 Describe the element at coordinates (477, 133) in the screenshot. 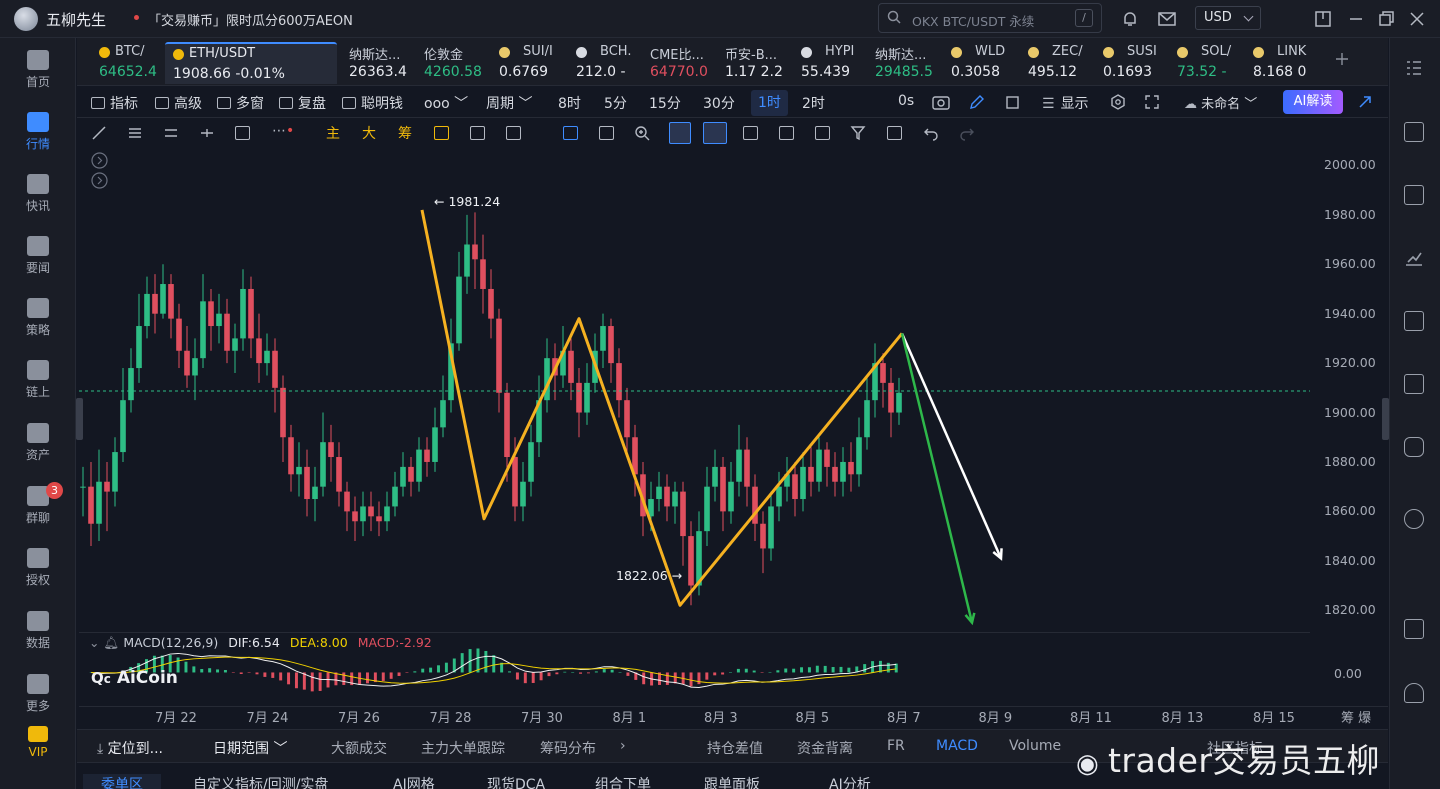

I see `sync-icon` at that location.